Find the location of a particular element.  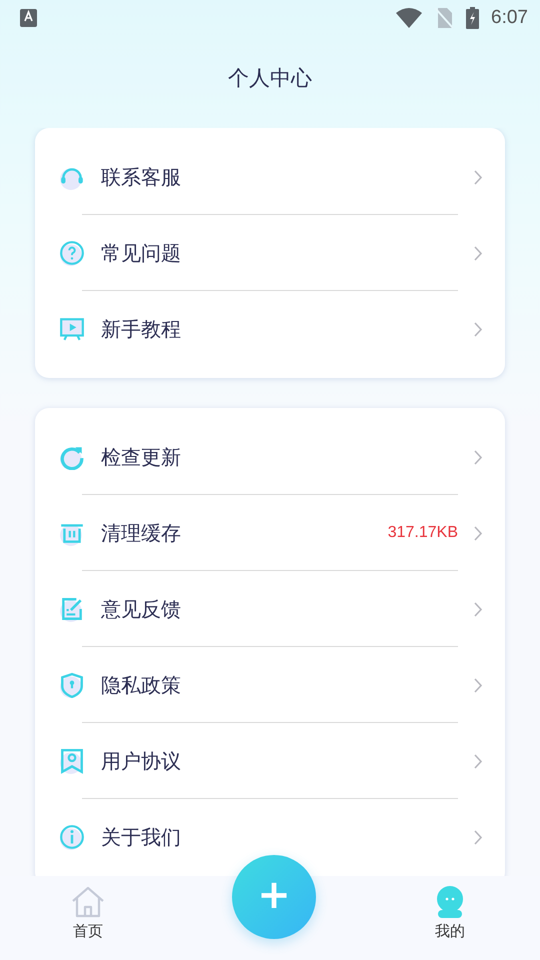

keyboard-a-icon is located at coordinates (28, 18).